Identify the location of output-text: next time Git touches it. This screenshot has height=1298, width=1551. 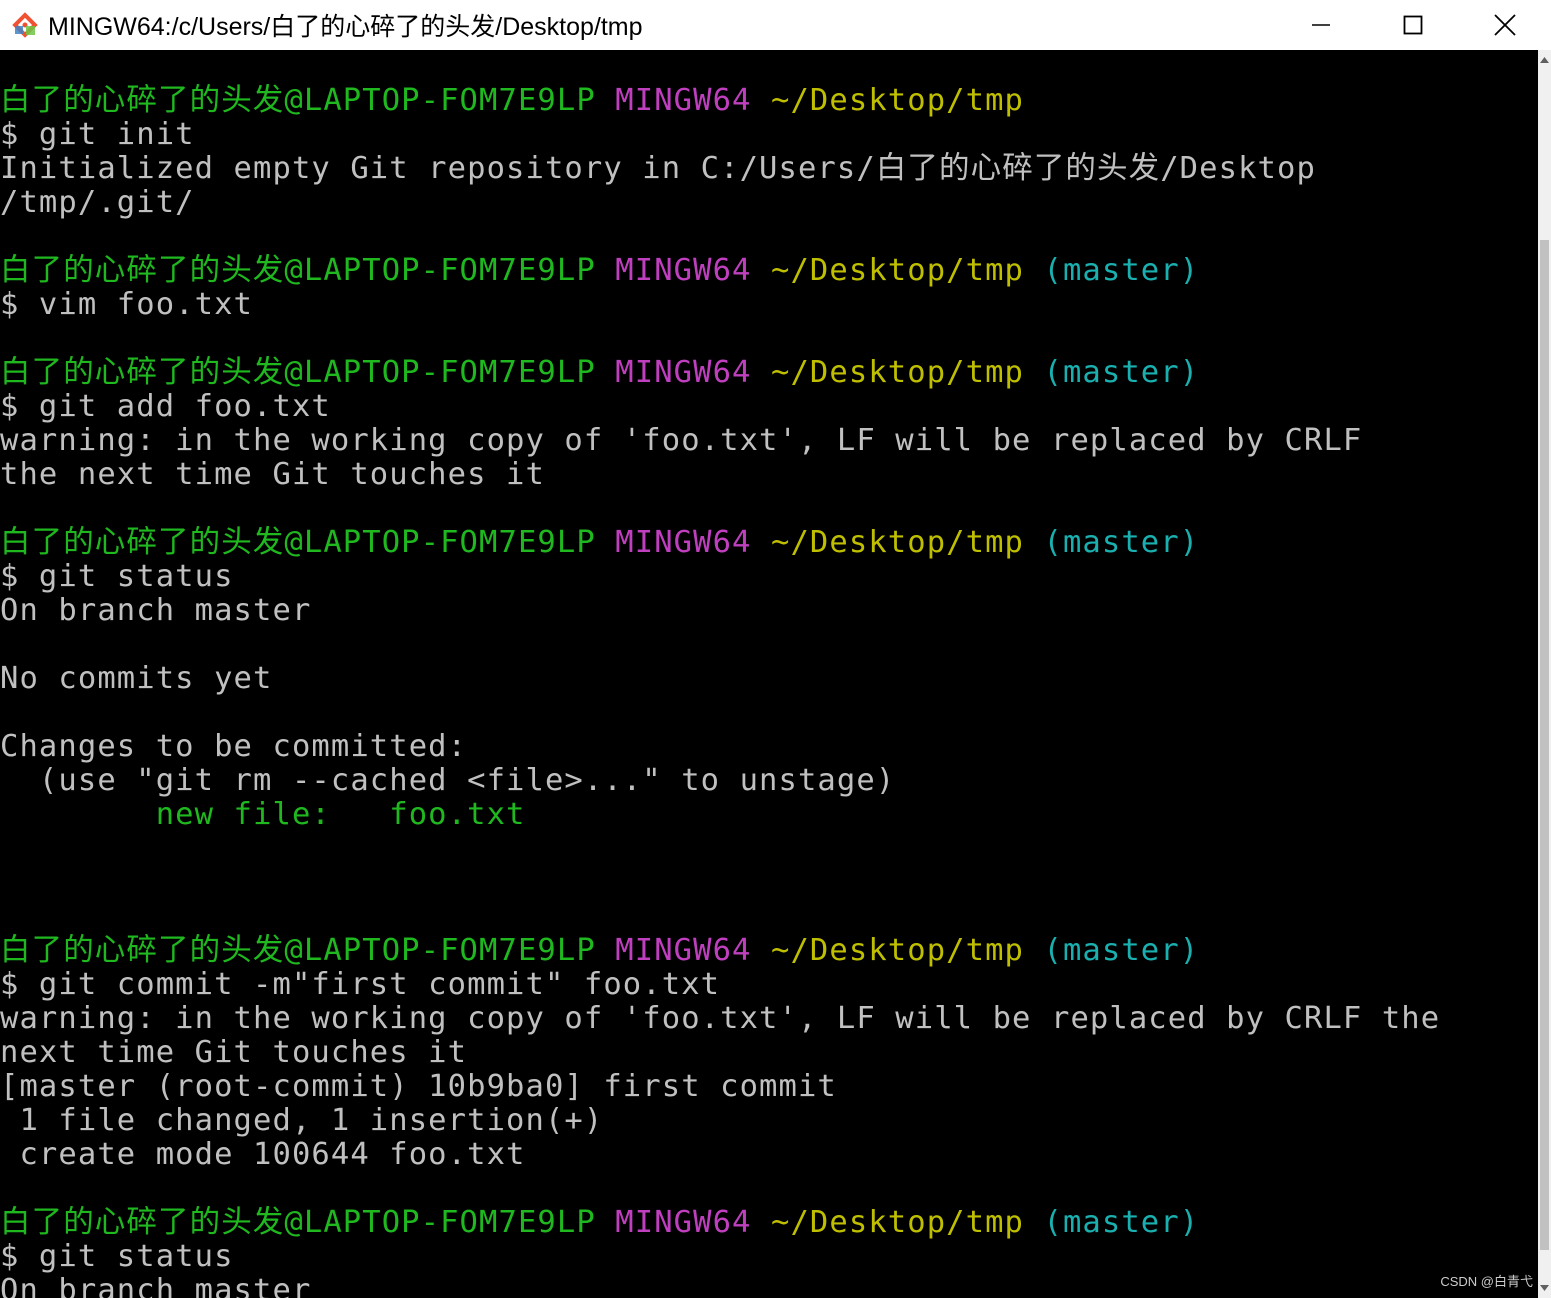
(234, 1052).